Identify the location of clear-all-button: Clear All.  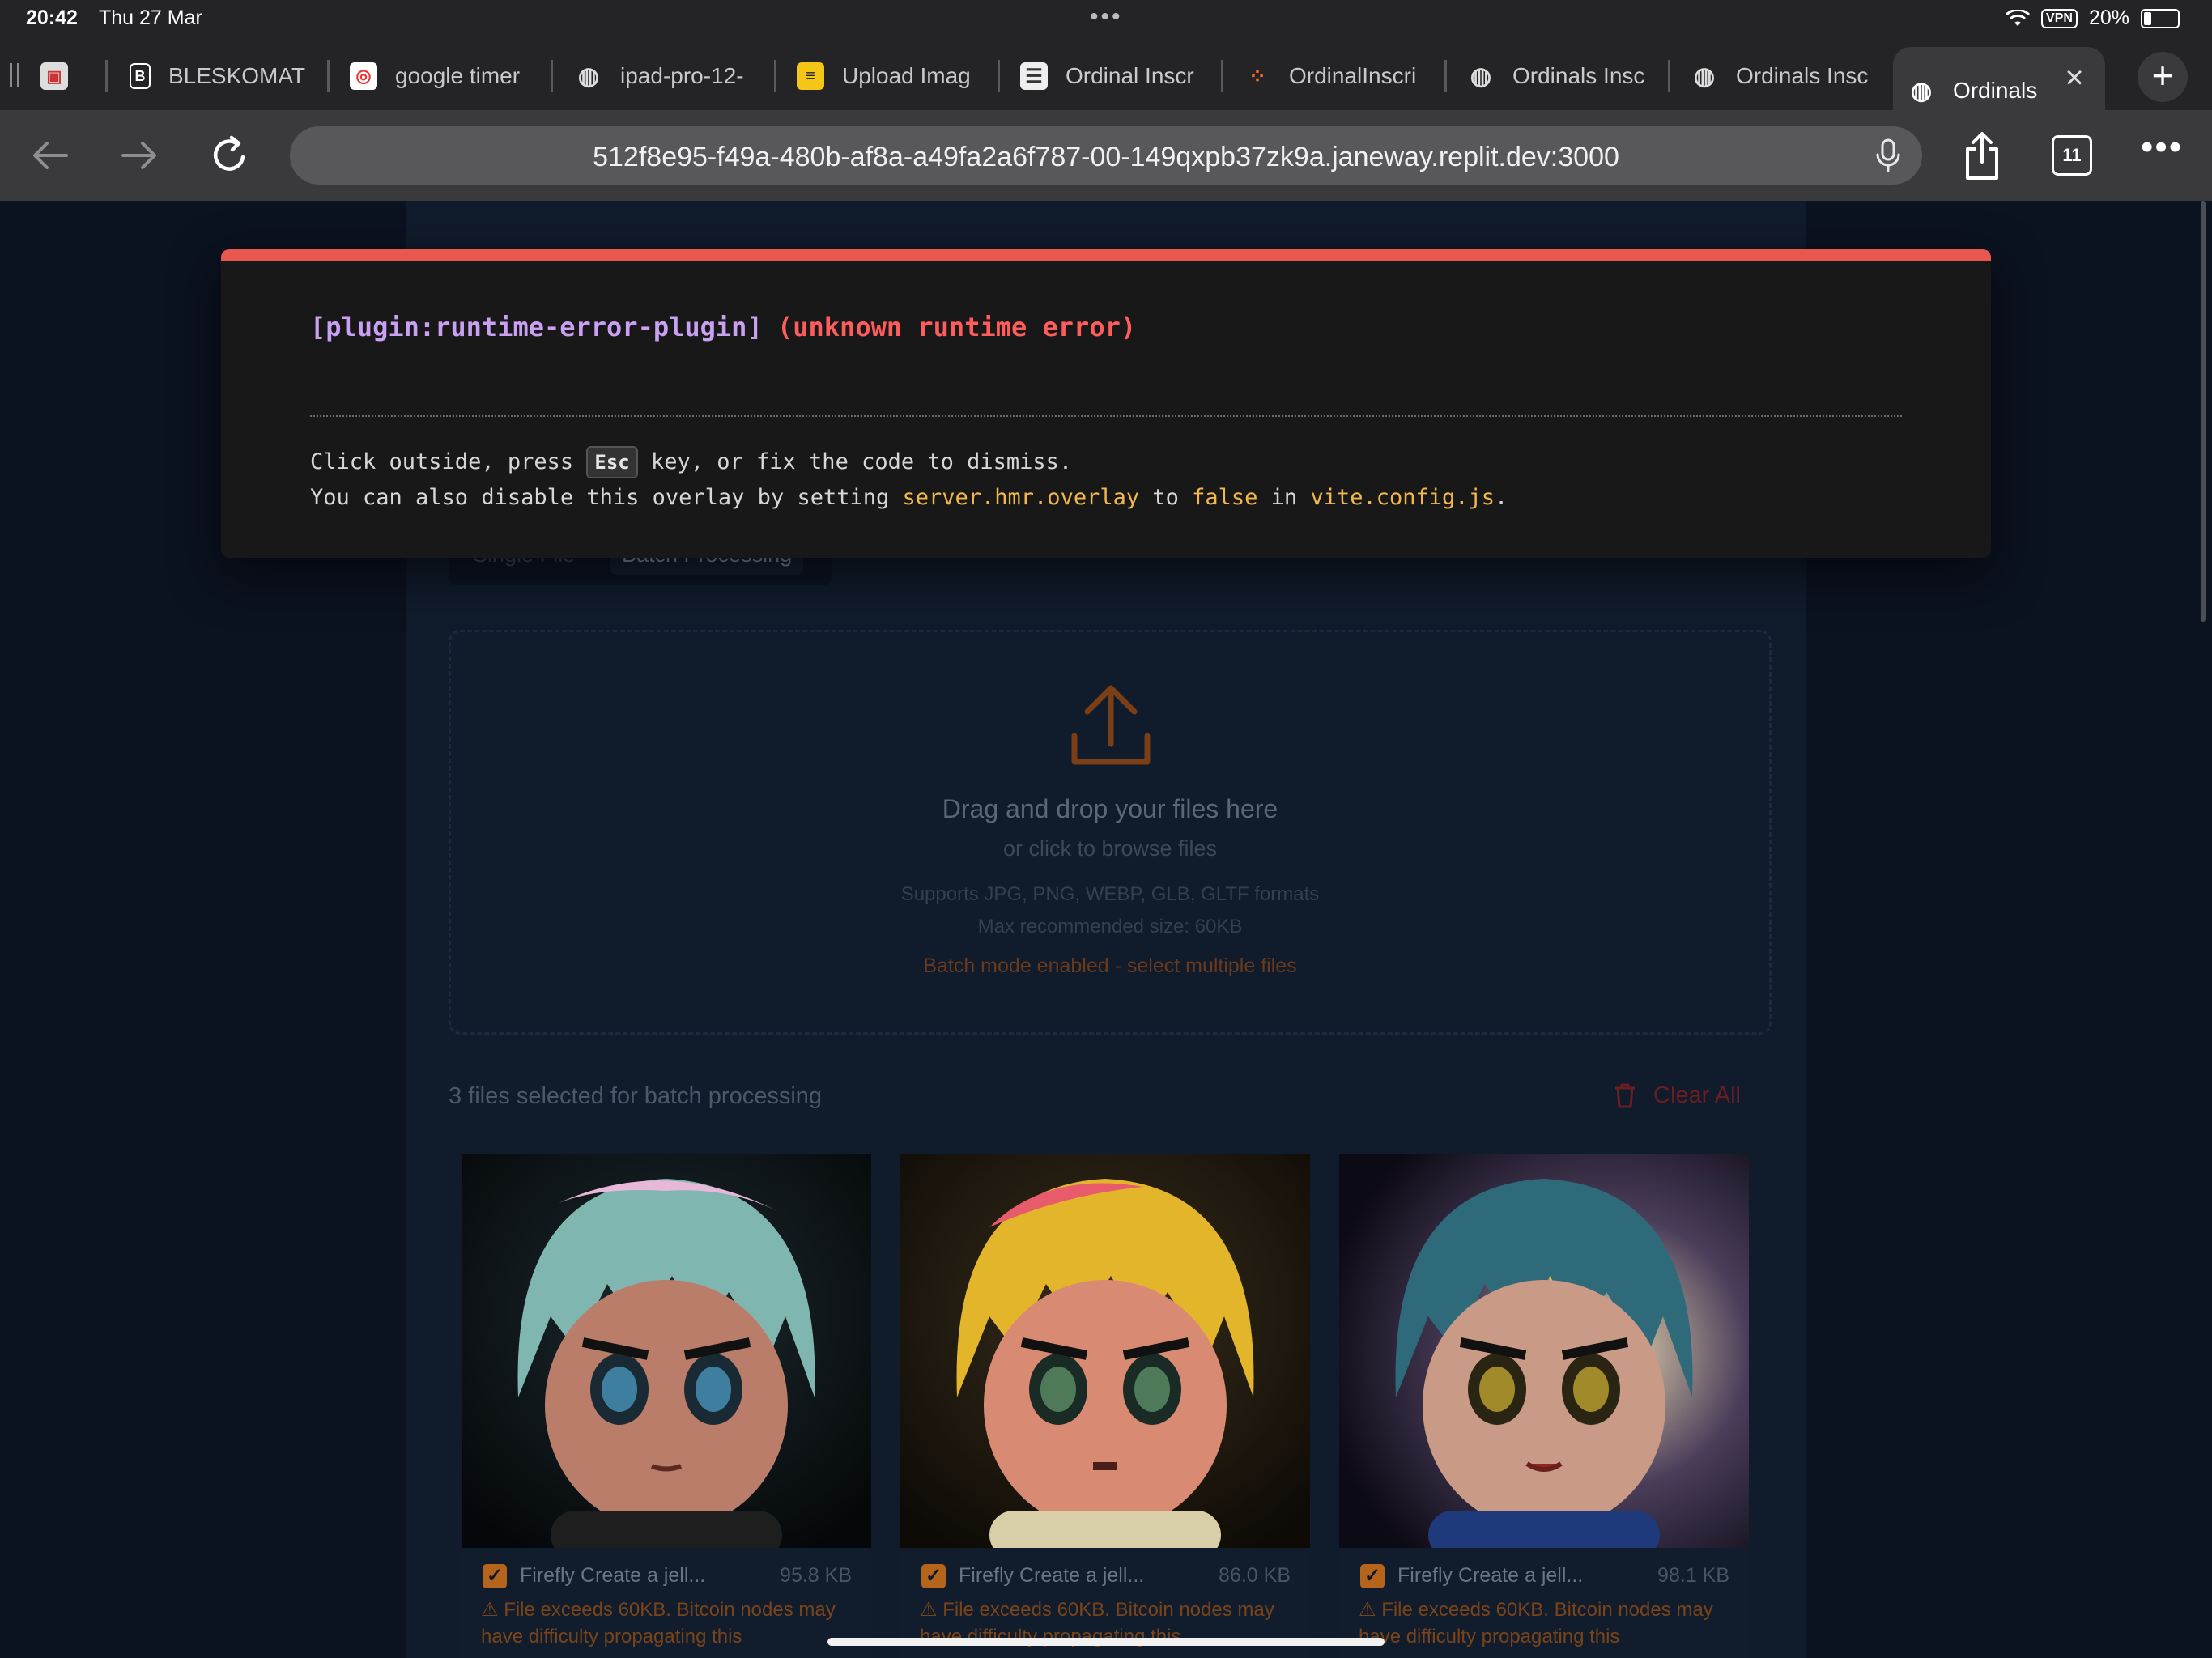
(1677, 1095).